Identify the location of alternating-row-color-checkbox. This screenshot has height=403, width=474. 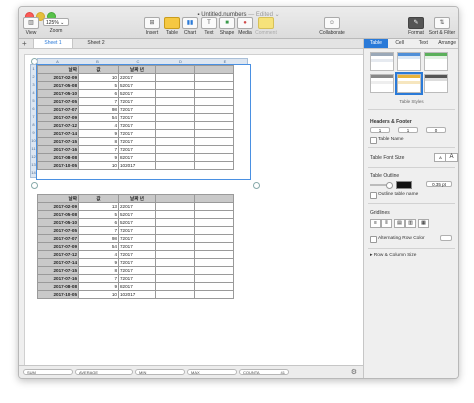
(373, 239).